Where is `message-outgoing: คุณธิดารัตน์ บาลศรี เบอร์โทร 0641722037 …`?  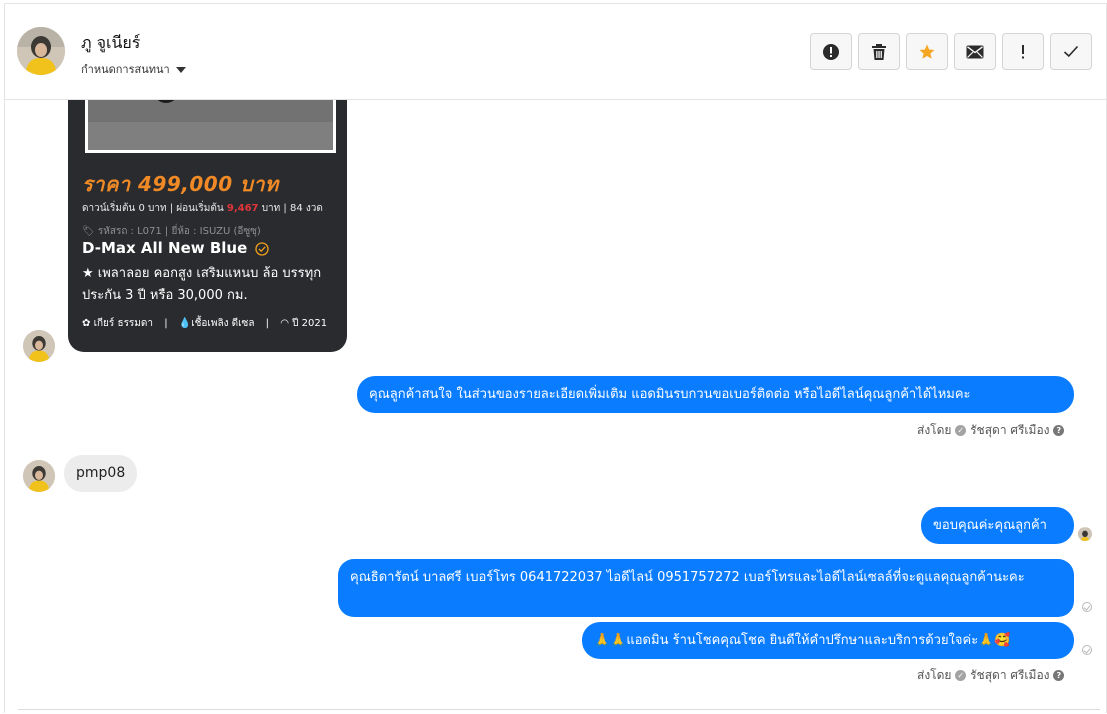 message-outgoing: คุณธิดารัตน์ บาลศรี เบอร์โทร 0641722037 … is located at coordinates (706, 588).